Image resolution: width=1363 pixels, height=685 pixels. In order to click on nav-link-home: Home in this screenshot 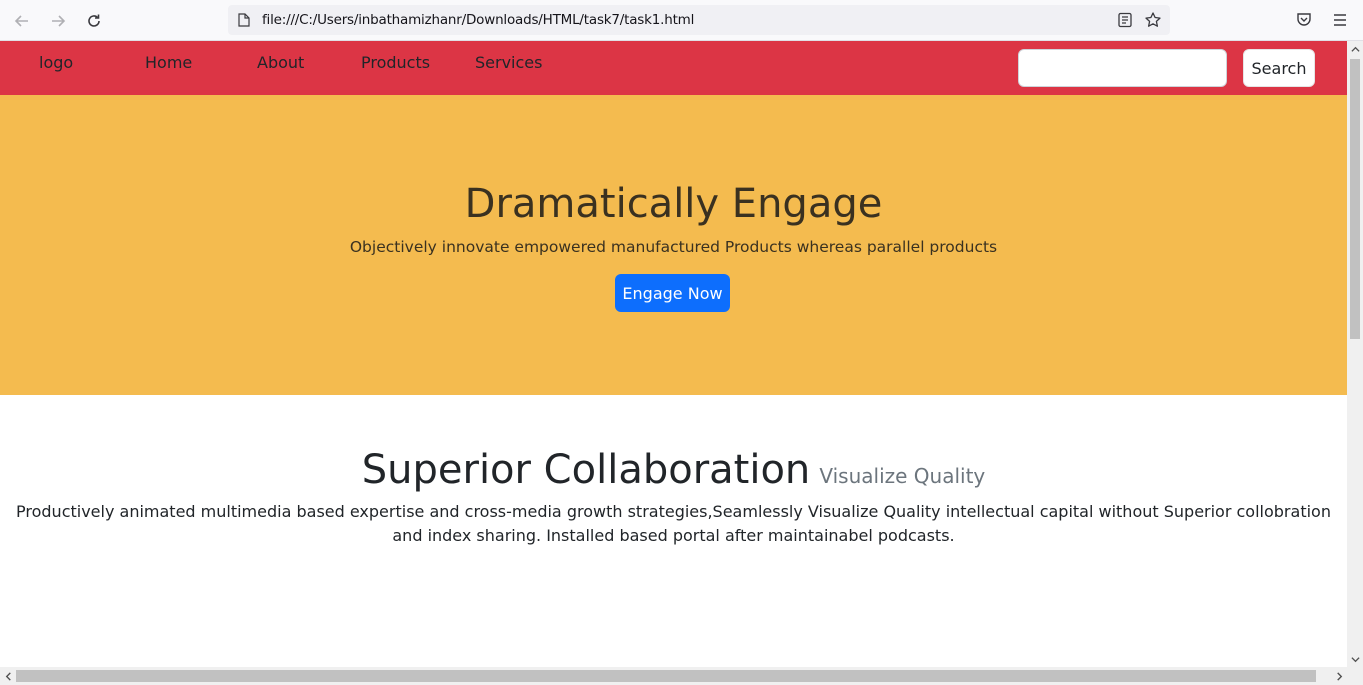, I will do `click(168, 62)`.